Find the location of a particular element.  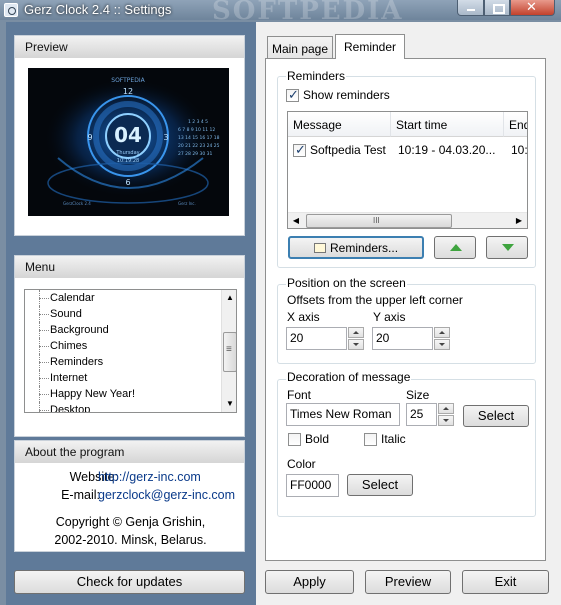

size-spinner is located at coordinates (446, 414).